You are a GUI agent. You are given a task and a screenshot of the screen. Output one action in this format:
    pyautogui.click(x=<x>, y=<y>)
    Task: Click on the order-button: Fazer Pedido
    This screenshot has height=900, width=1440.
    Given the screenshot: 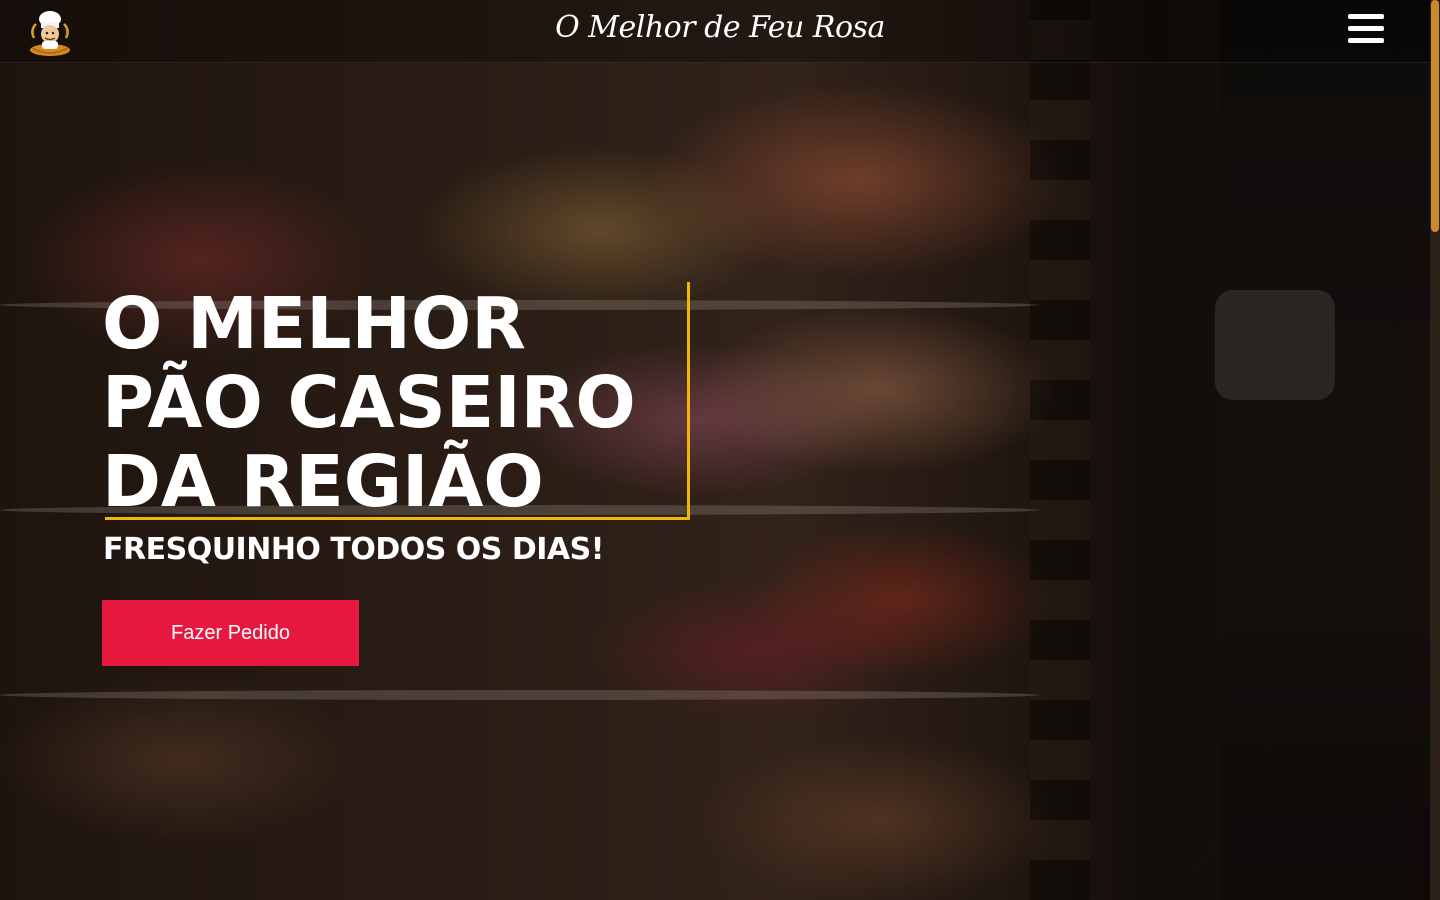 What is the action you would take?
    pyautogui.click(x=230, y=633)
    